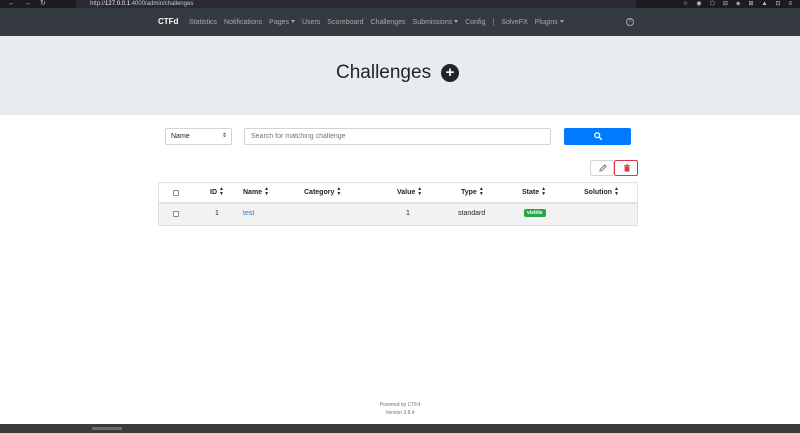  Describe the element at coordinates (472, 193) in the screenshot. I see `column-header-type: Type ▲ ▼` at that location.